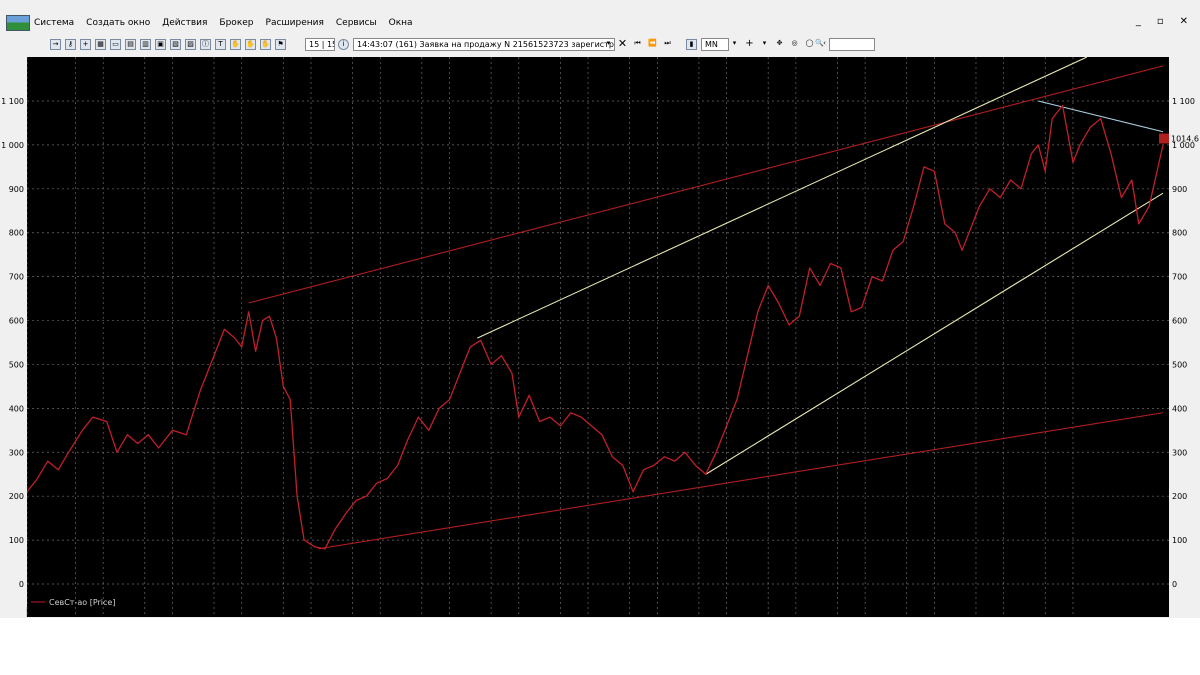 The height and width of the screenshot is (675, 1200). I want to click on y-tick-label-right-6: 600, so click(1179, 321).